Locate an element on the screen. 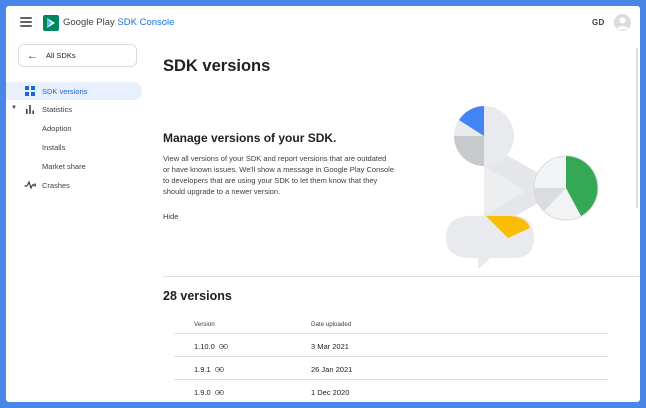 The height and width of the screenshot is (408, 646). date-cell: 1 Dec 2020 is located at coordinates (330, 392).